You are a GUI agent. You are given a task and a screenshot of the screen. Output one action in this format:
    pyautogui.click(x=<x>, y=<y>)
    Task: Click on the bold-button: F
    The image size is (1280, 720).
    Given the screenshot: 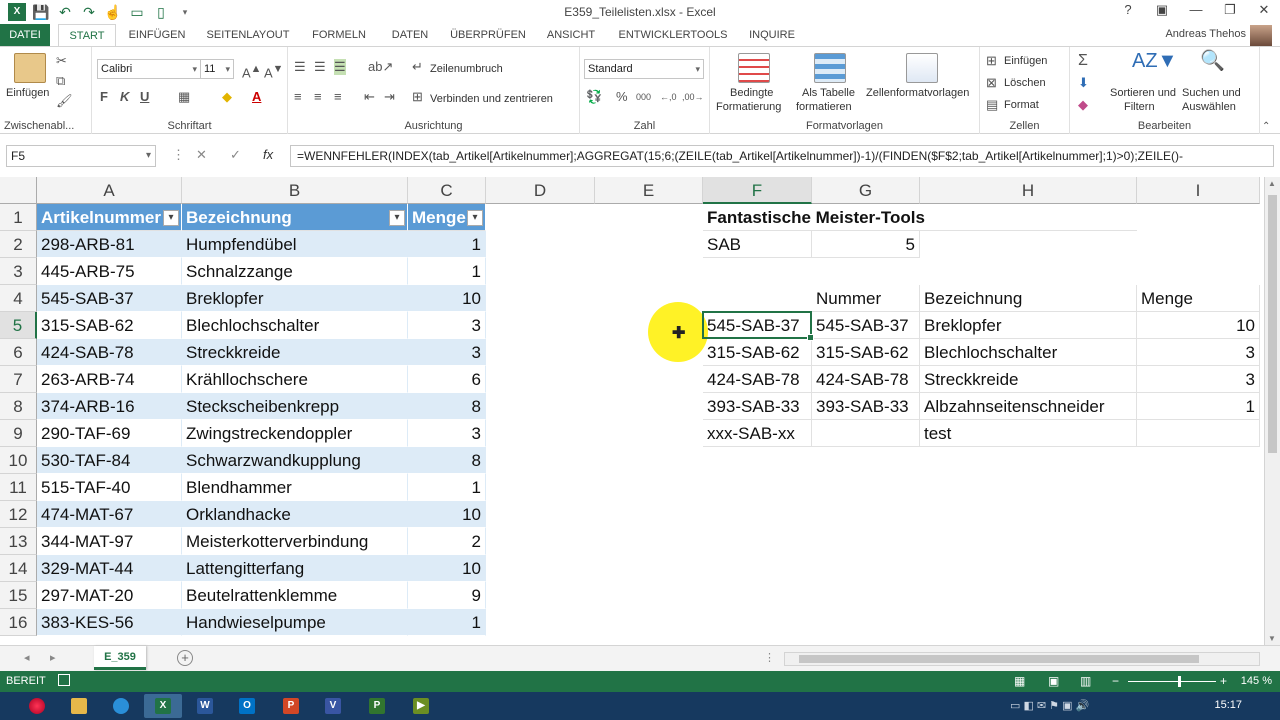 What is the action you would take?
    pyautogui.click(x=104, y=97)
    